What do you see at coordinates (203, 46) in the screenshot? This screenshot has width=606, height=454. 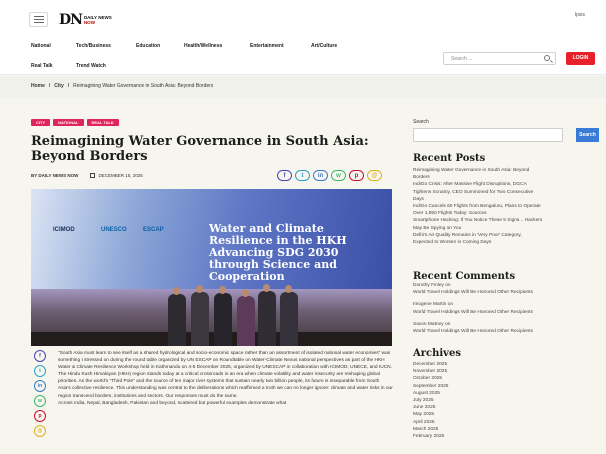 I see `nav-item-health-wellness: Health/Wellness` at bounding box center [203, 46].